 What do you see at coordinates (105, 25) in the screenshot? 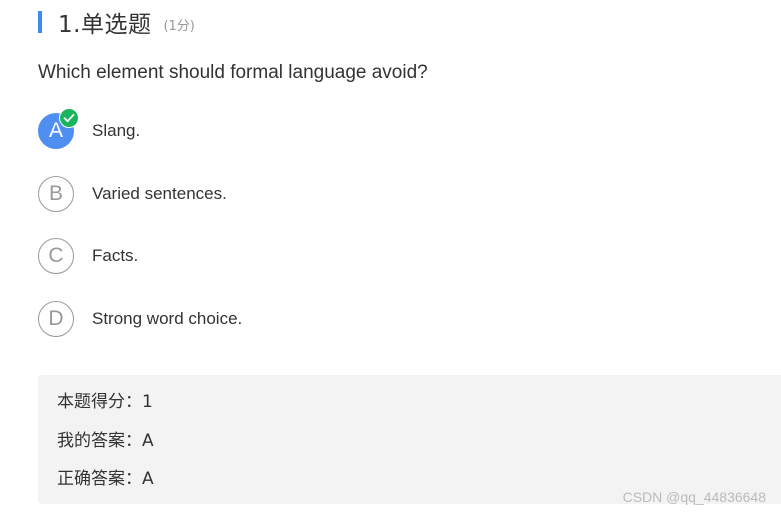
I see `question-type-title: 1.单选题` at bounding box center [105, 25].